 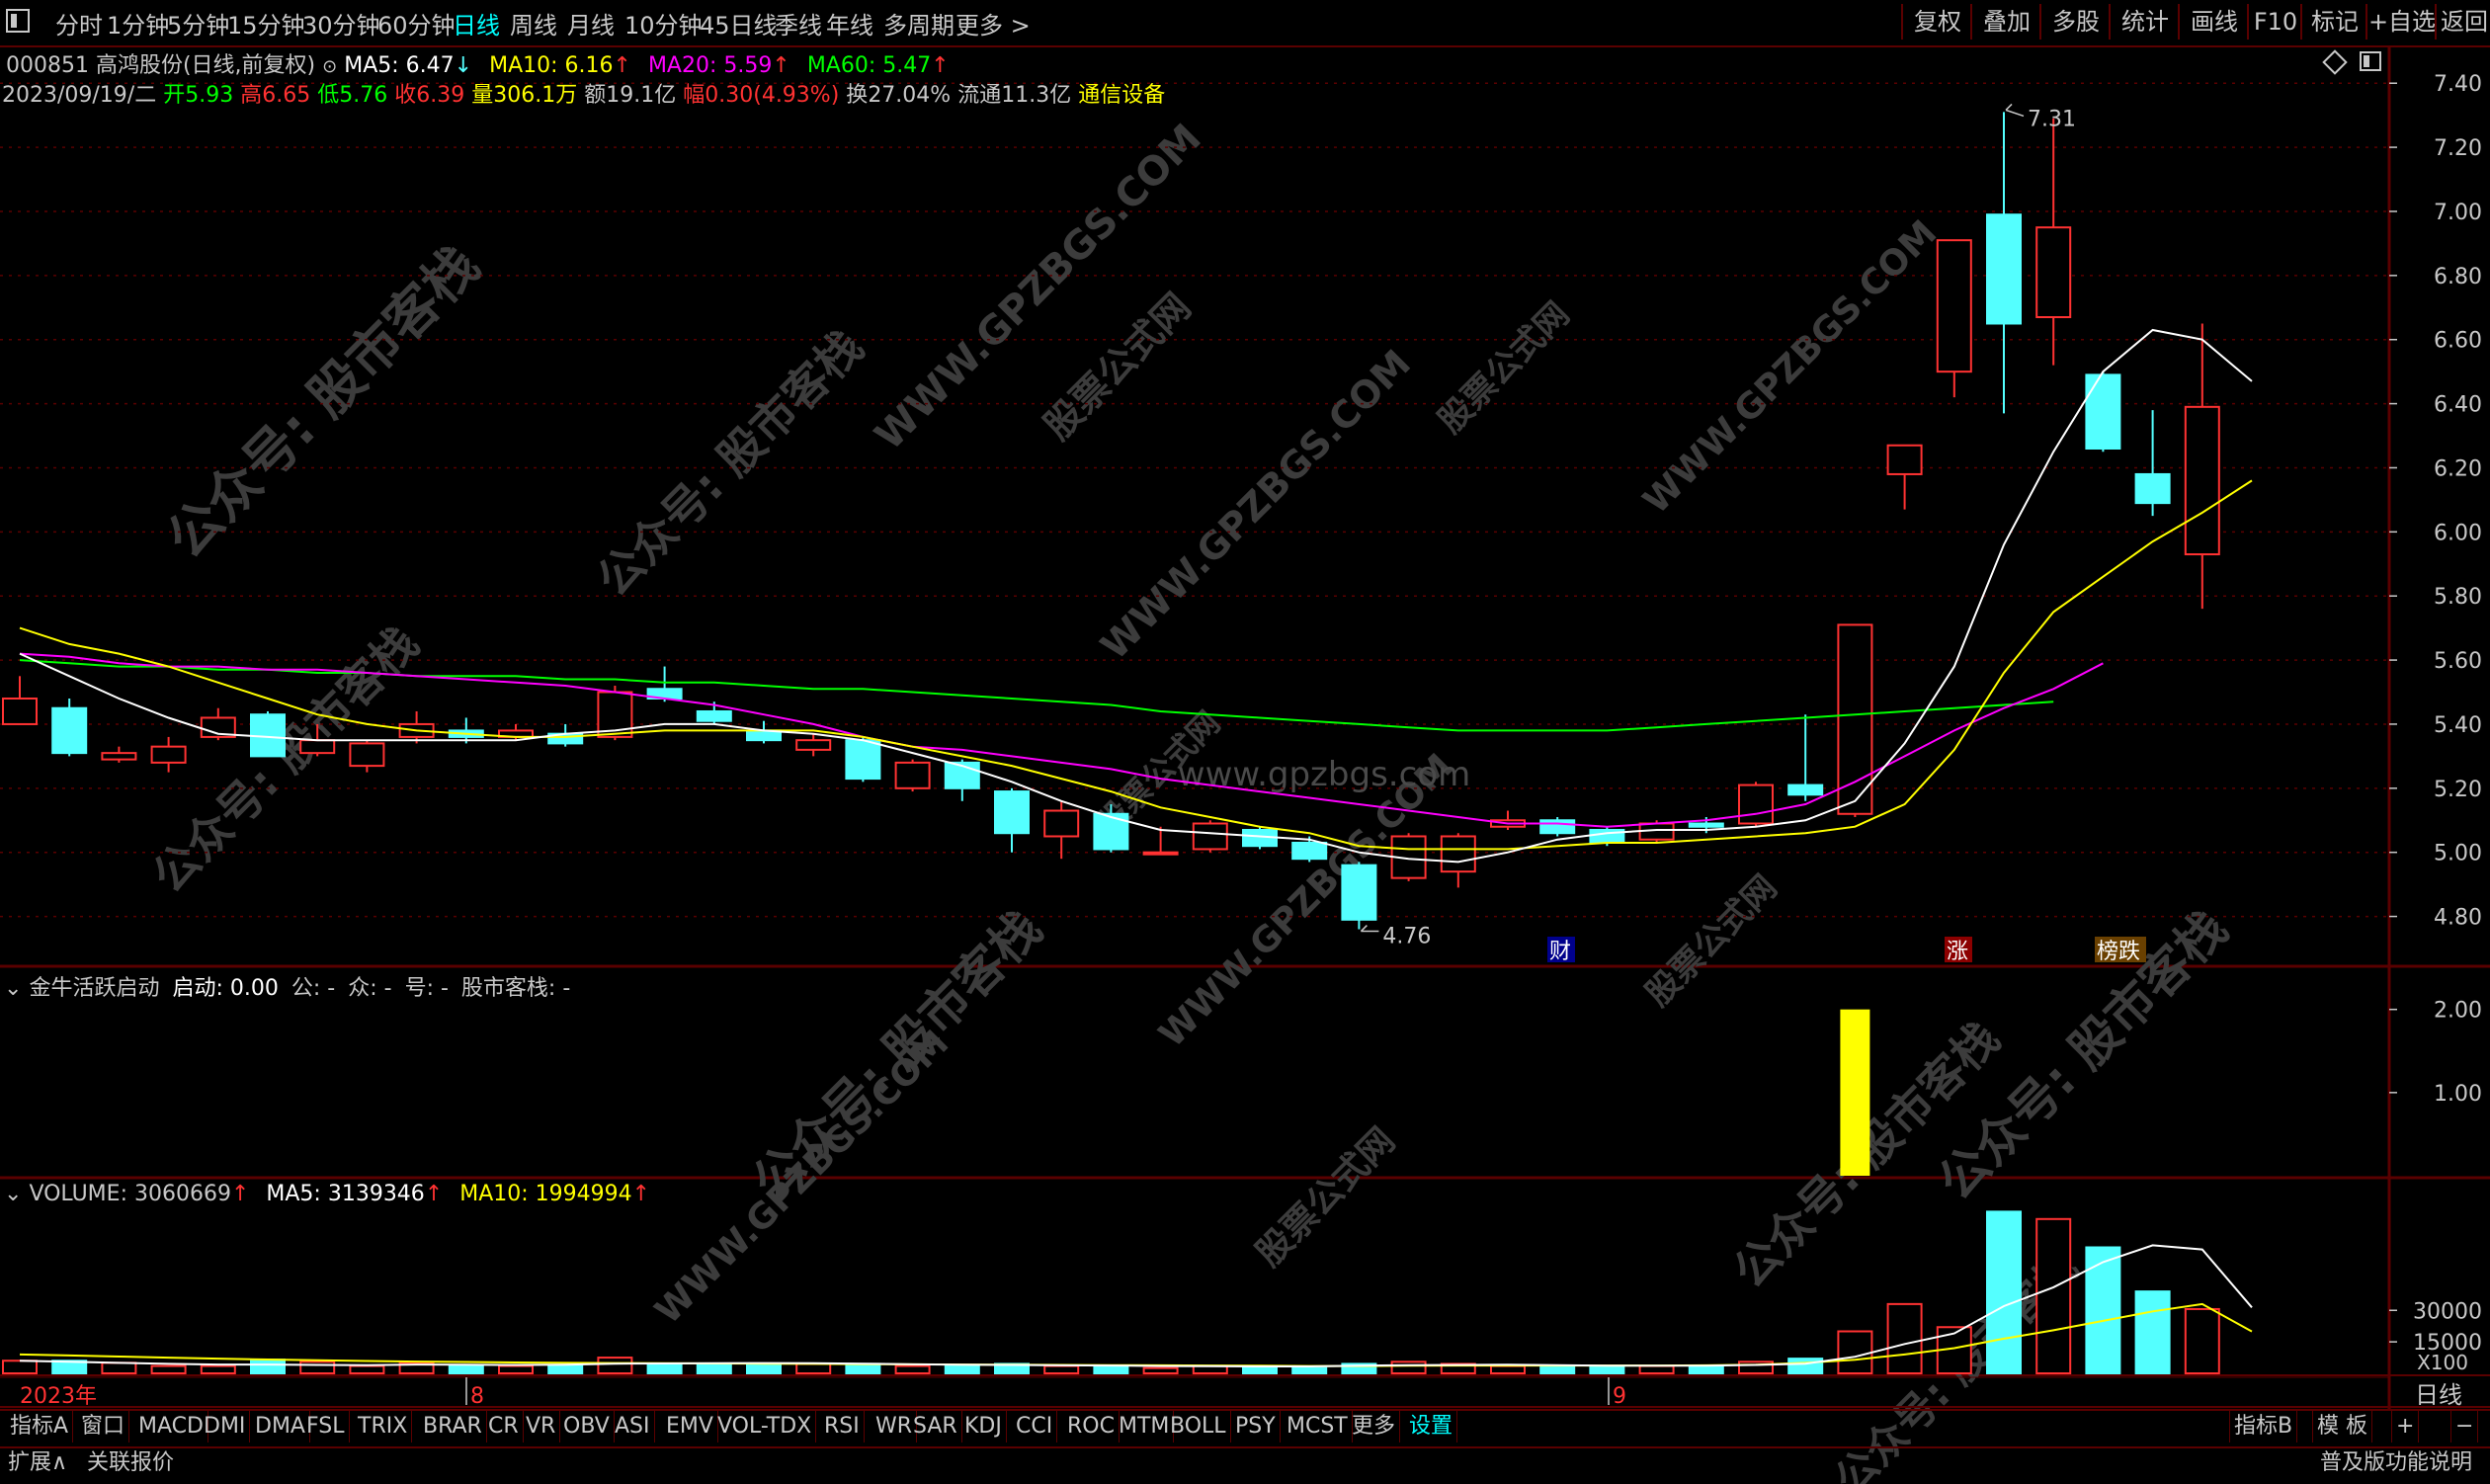 I want to click on indicator-tab-9: VR, so click(x=541, y=1427).